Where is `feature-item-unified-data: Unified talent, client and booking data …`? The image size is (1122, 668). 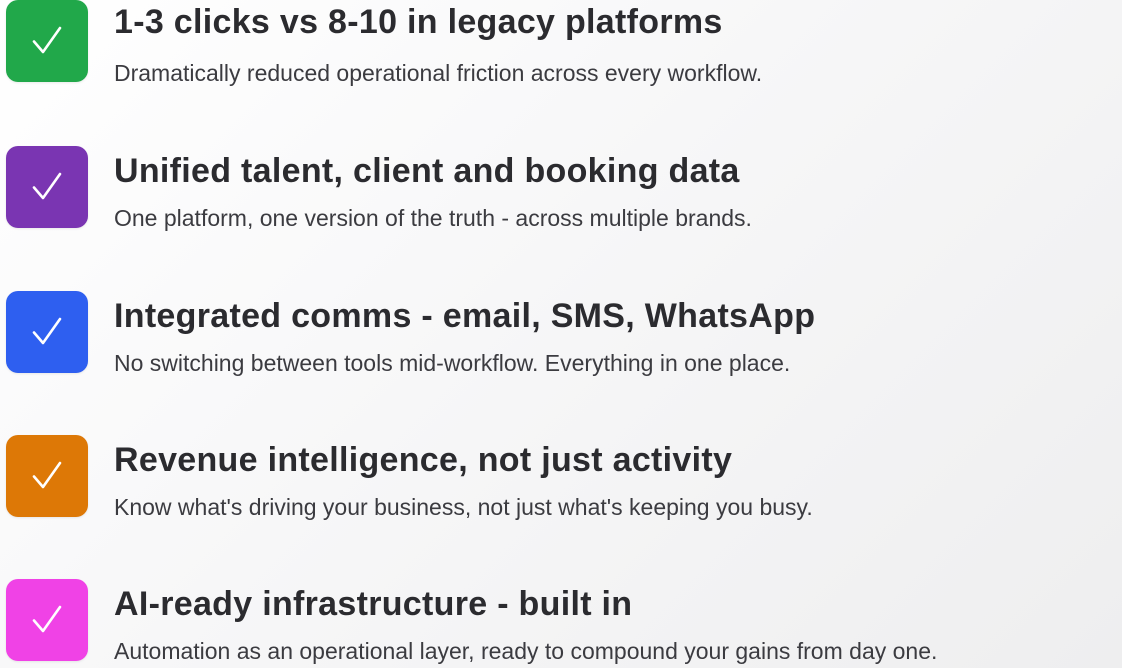 feature-item-unified-data: Unified talent, client and booking data … is located at coordinates (564, 191).